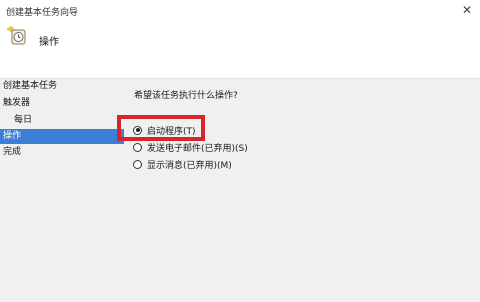 The width and height of the screenshot is (480, 302). What do you see at coordinates (62, 120) in the screenshot?
I see `sidebar-item-daily: 每日` at bounding box center [62, 120].